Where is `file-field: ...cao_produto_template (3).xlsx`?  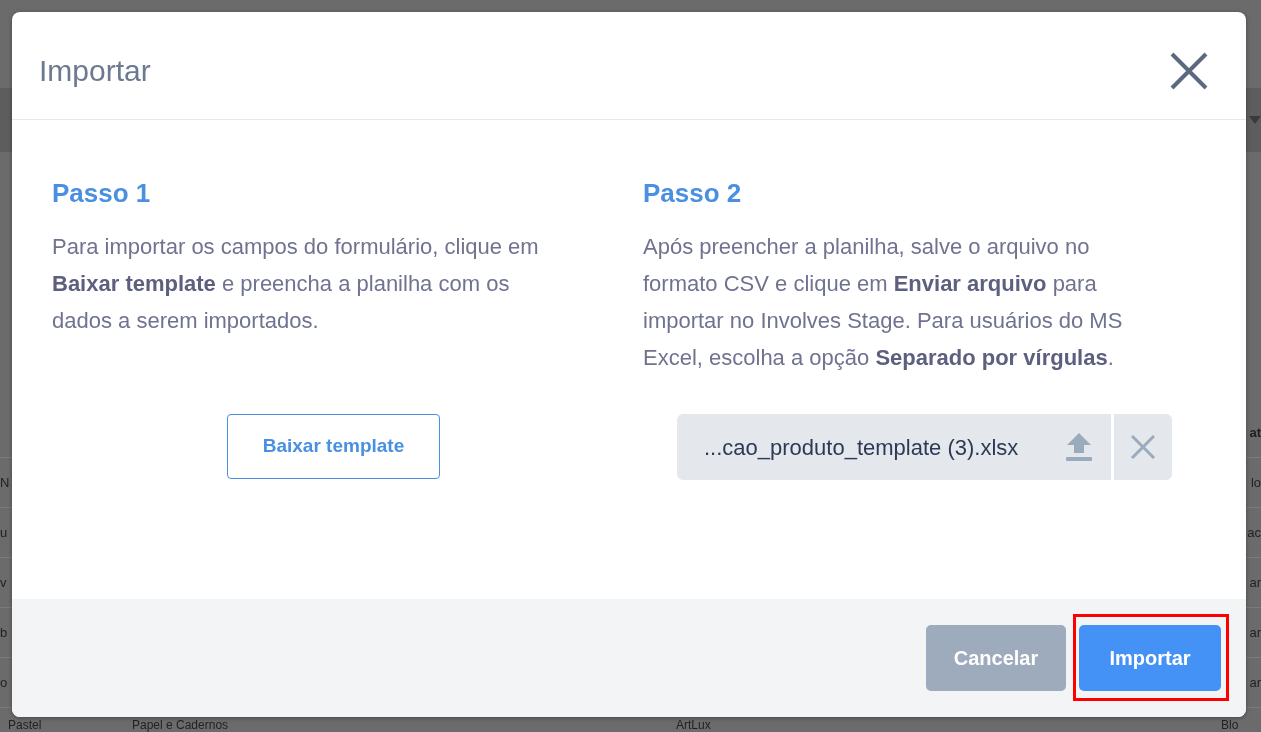
file-field: ...cao_produto_template (3).xlsx is located at coordinates (924, 447).